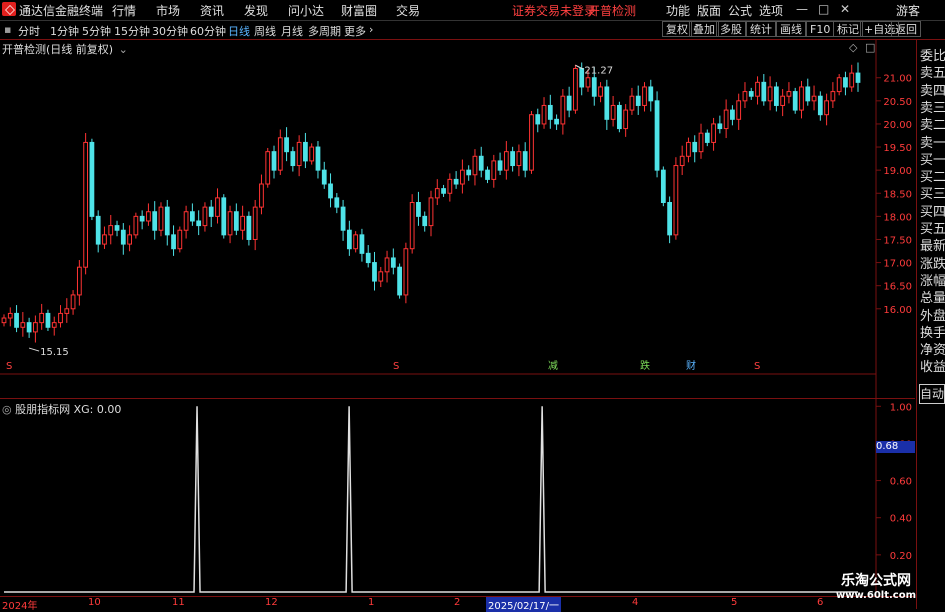 This screenshot has width=945, height=612. Describe the element at coordinates (897, 102) in the screenshot. I see `y-tick-label: 20.50` at that location.